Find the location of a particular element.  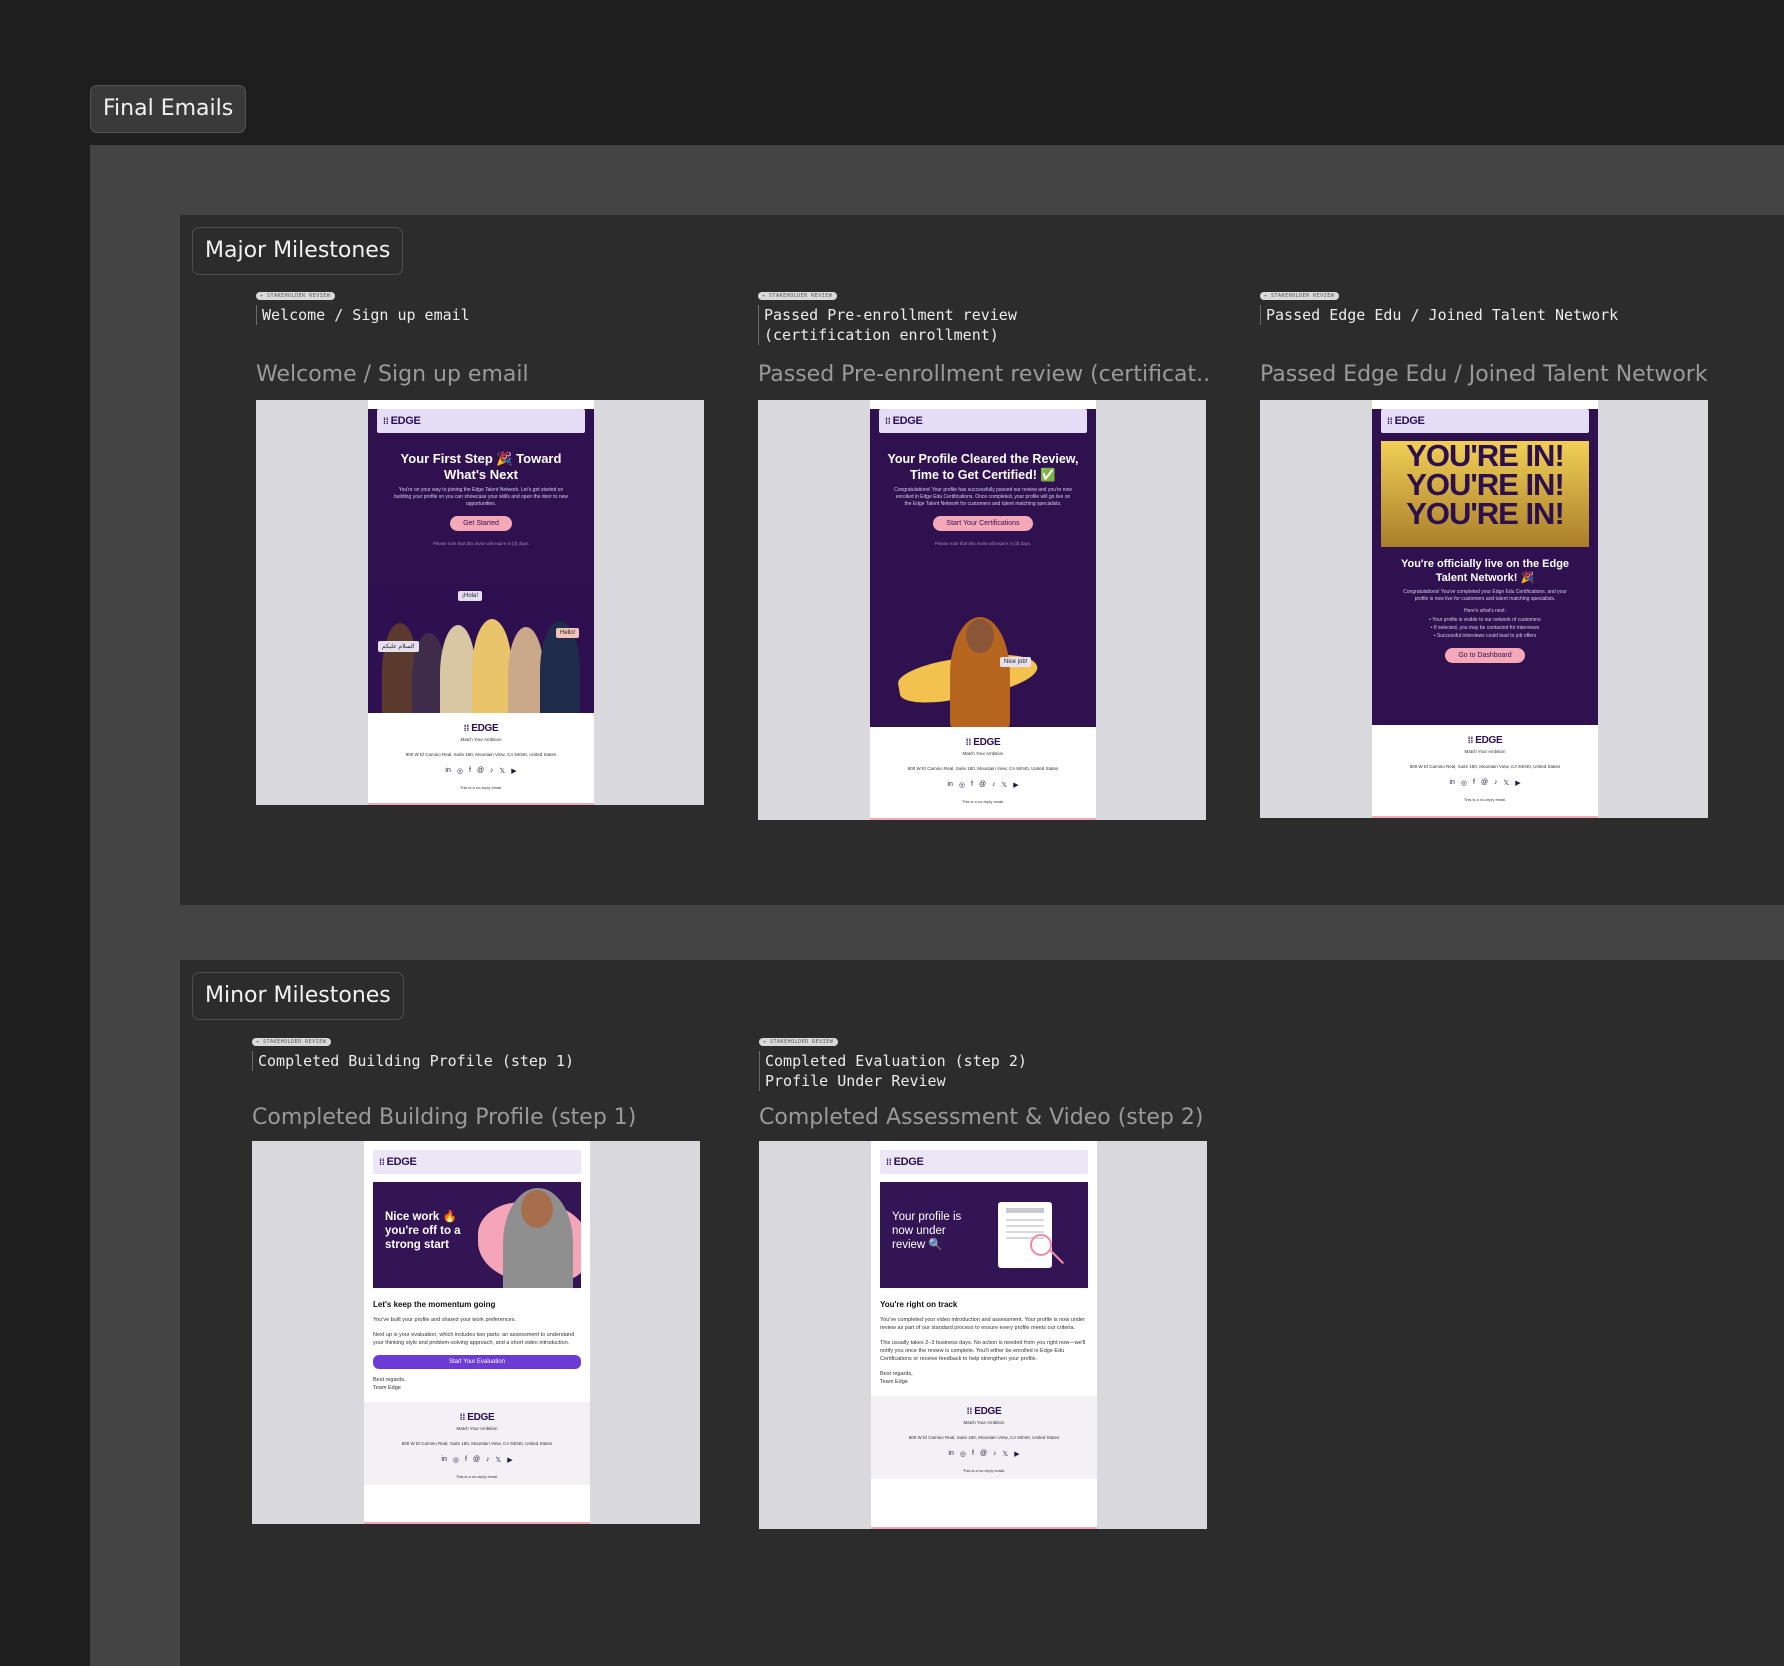

speech-bubble: السلام عليكم is located at coordinates (398, 646).